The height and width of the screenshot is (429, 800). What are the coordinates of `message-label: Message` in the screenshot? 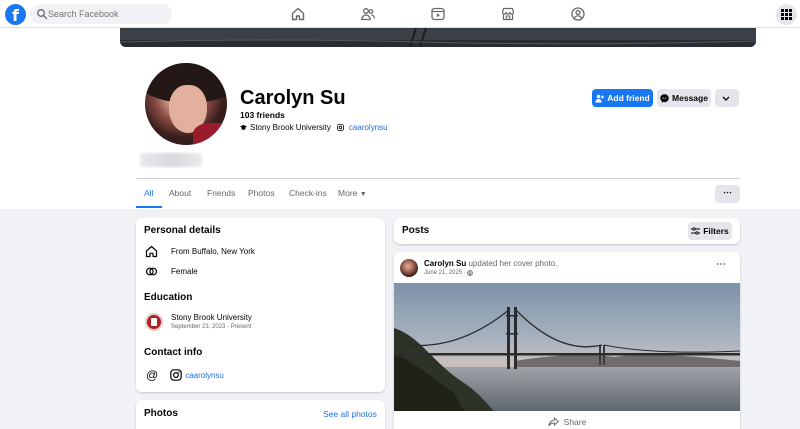 It's located at (690, 98).